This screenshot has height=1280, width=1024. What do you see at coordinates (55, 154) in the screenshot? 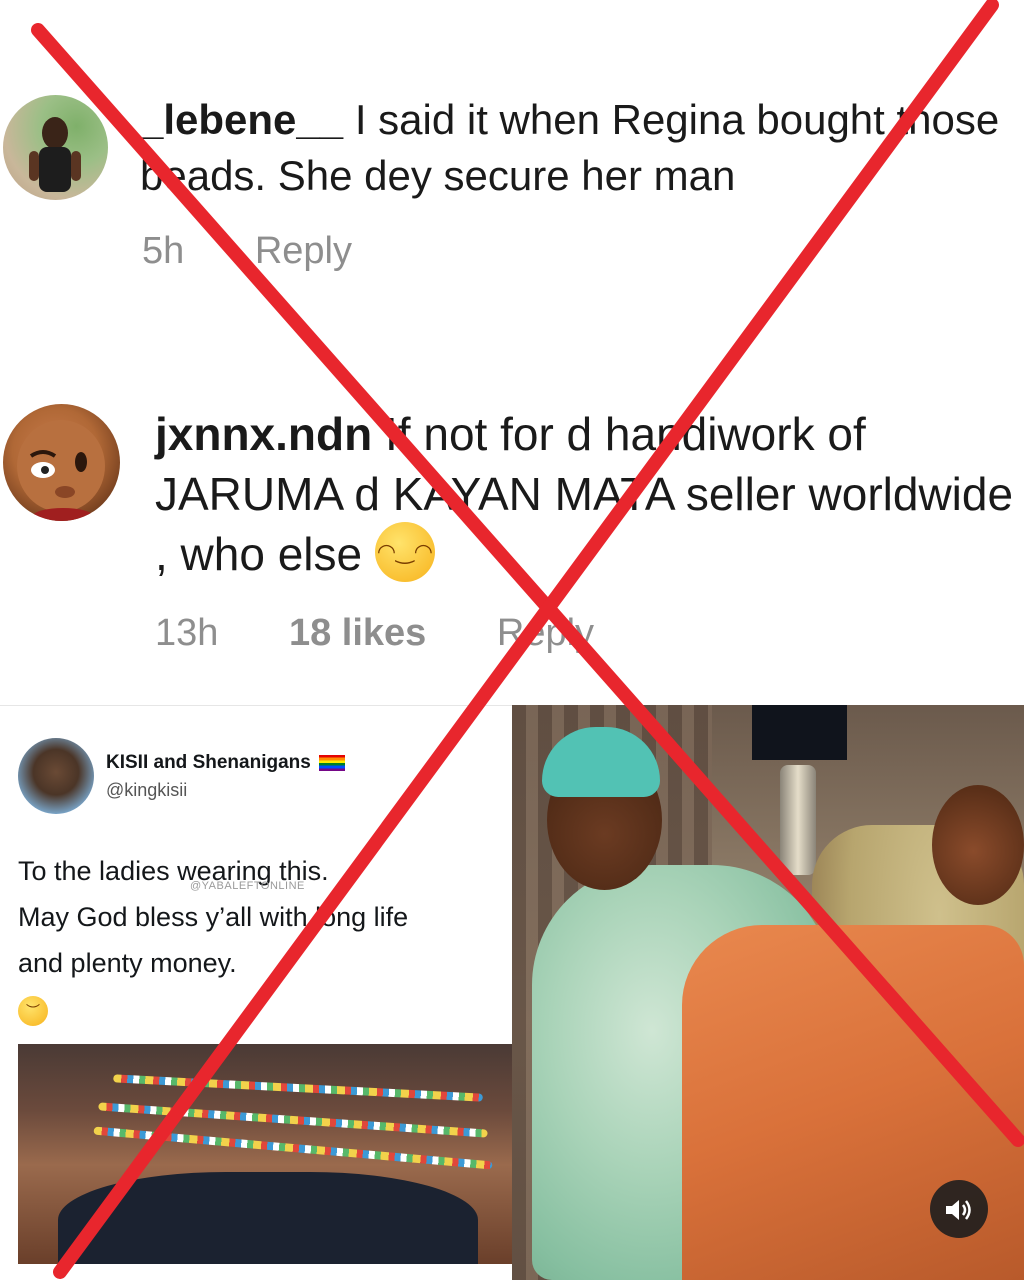
I see `person-silhouette-icon` at bounding box center [55, 154].